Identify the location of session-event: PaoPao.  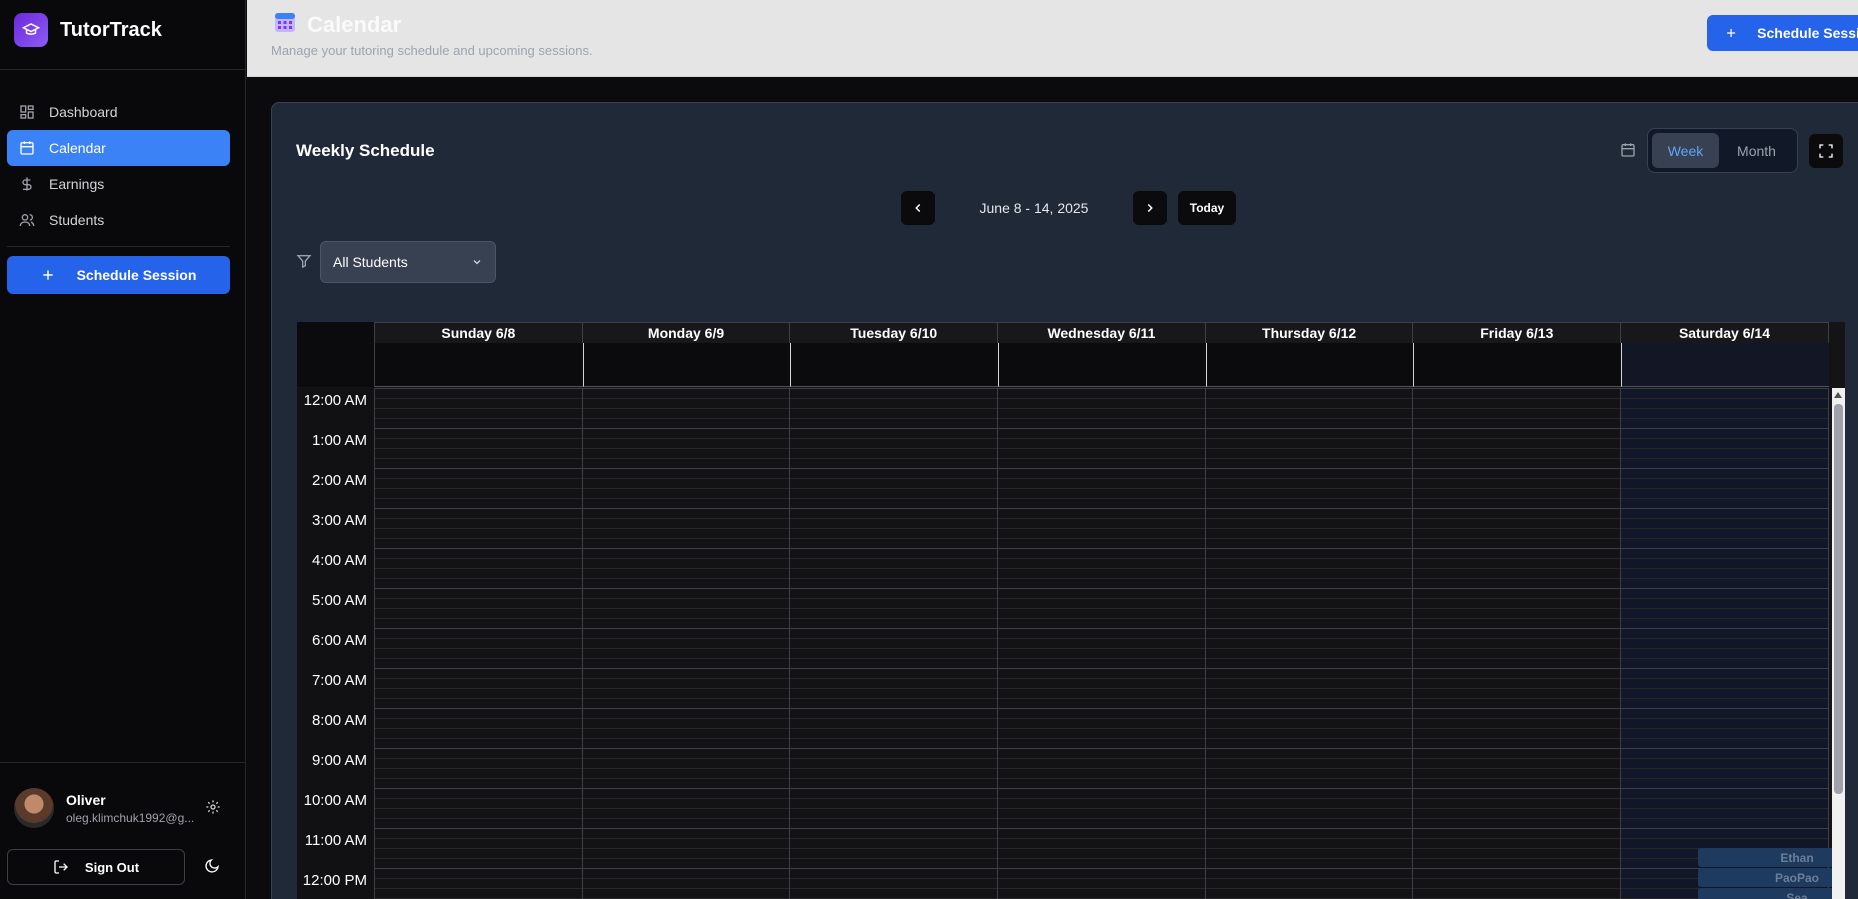
(1771, 877).